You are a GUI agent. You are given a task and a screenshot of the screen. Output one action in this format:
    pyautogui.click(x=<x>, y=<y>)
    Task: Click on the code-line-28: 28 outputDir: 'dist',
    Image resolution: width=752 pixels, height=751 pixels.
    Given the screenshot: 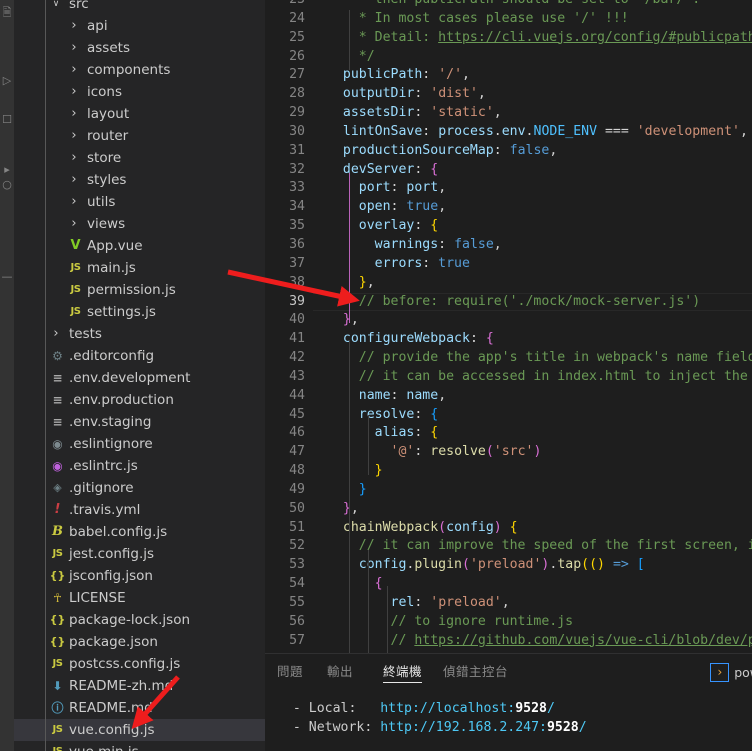 What is the action you would take?
    pyautogui.click(x=508, y=94)
    